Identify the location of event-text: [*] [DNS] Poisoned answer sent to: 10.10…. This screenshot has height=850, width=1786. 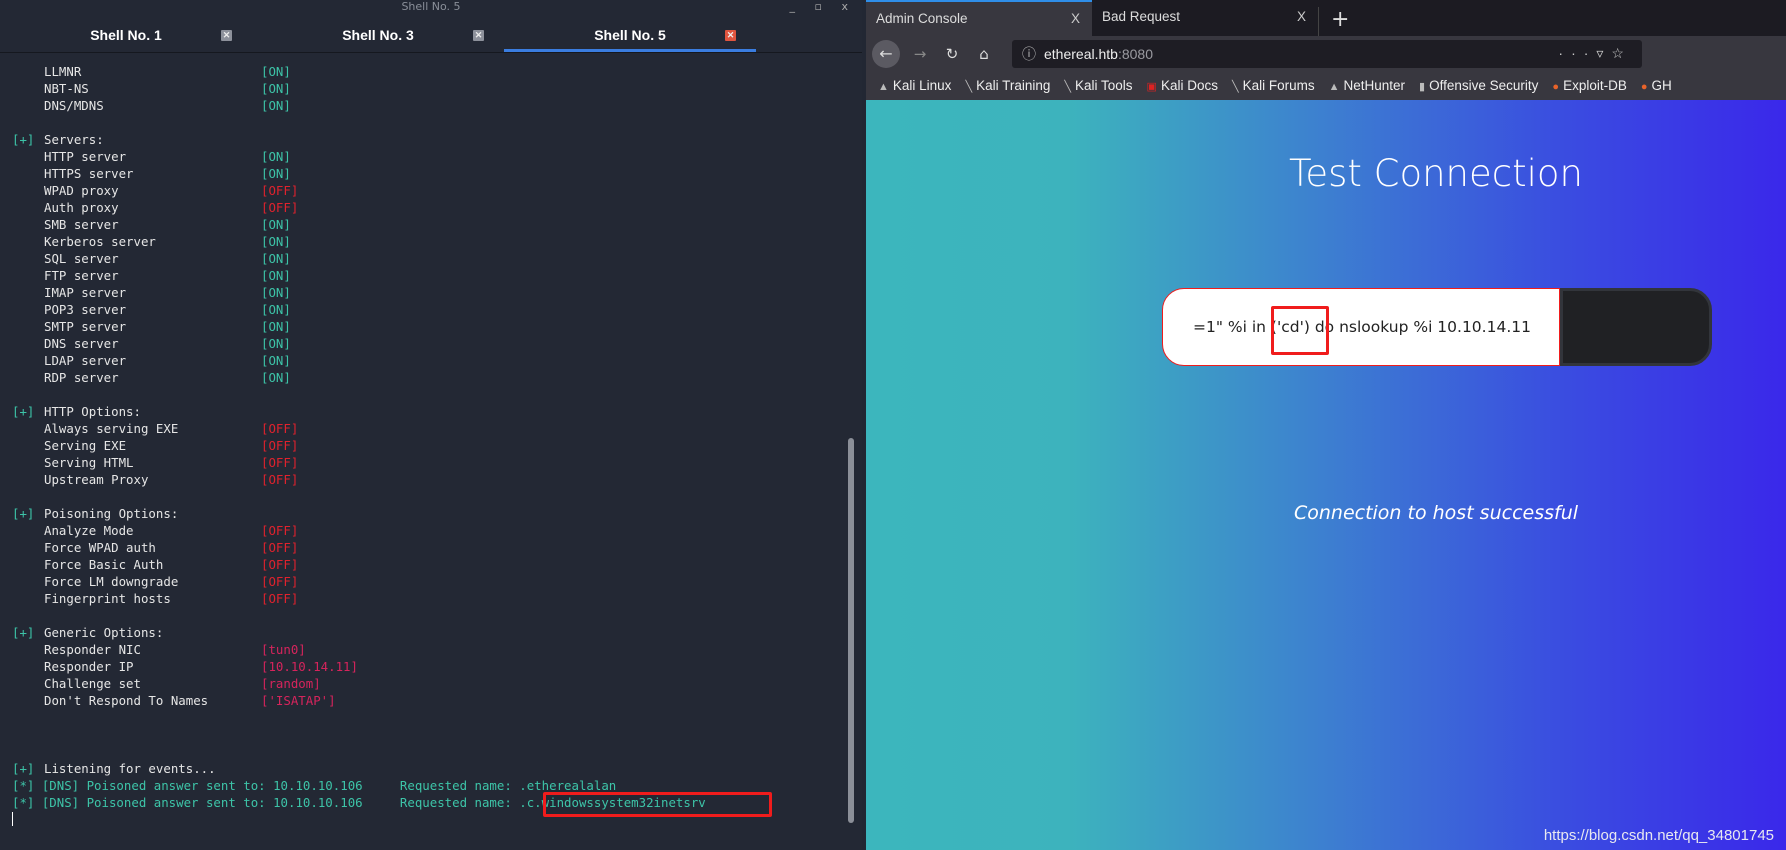
(314, 785).